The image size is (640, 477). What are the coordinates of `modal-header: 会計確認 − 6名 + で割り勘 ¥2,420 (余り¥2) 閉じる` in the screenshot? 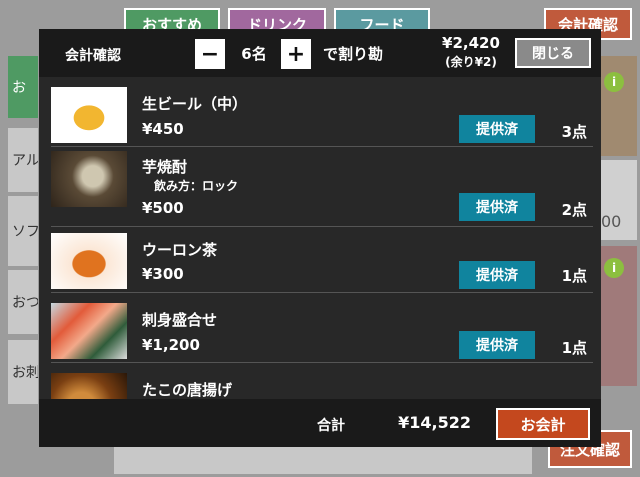 It's located at (320, 53).